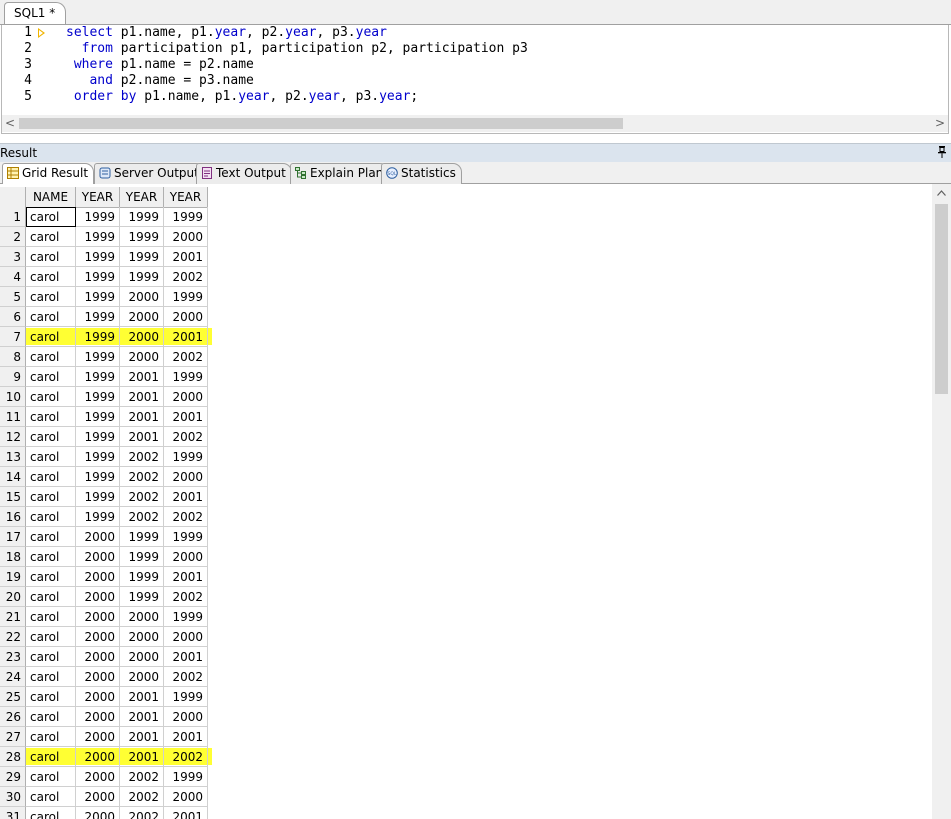  What do you see at coordinates (13, 797) in the screenshot?
I see `row-number: 30` at bounding box center [13, 797].